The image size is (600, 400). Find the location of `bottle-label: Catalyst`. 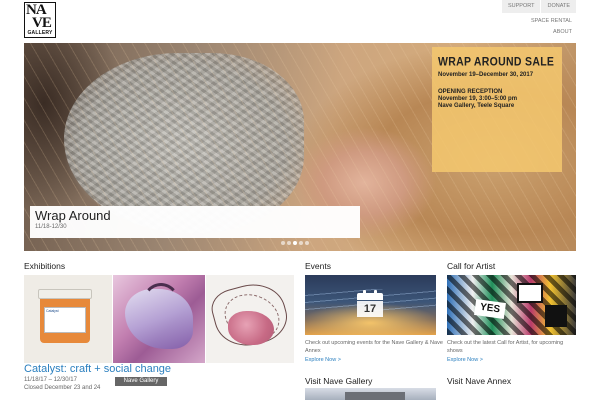

bottle-label: Catalyst is located at coordinates (65, 320).